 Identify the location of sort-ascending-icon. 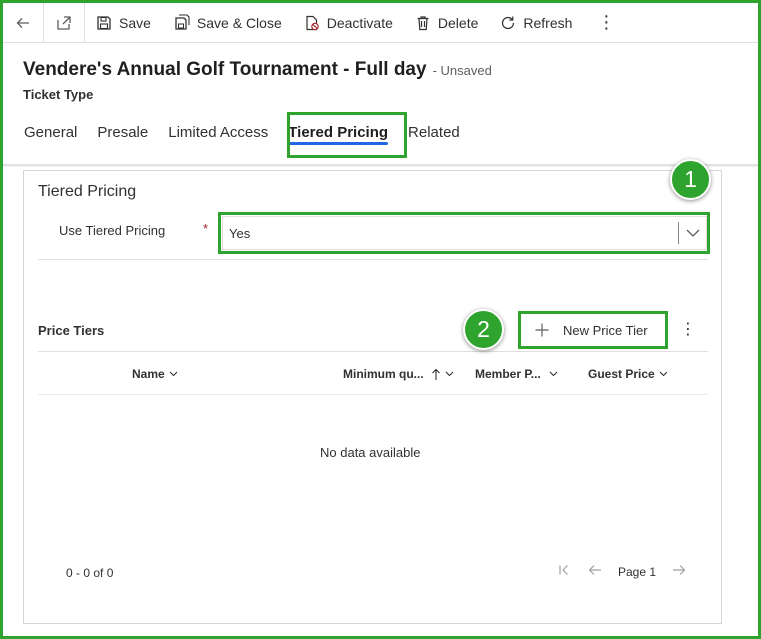
(435, 374).